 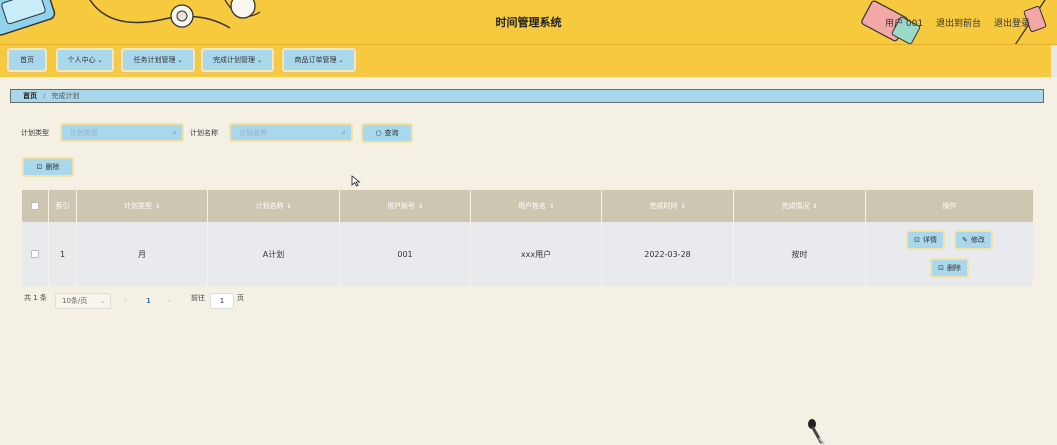 I want to click on detail-button: ⊡ 详情, so click(x=925, y=240).